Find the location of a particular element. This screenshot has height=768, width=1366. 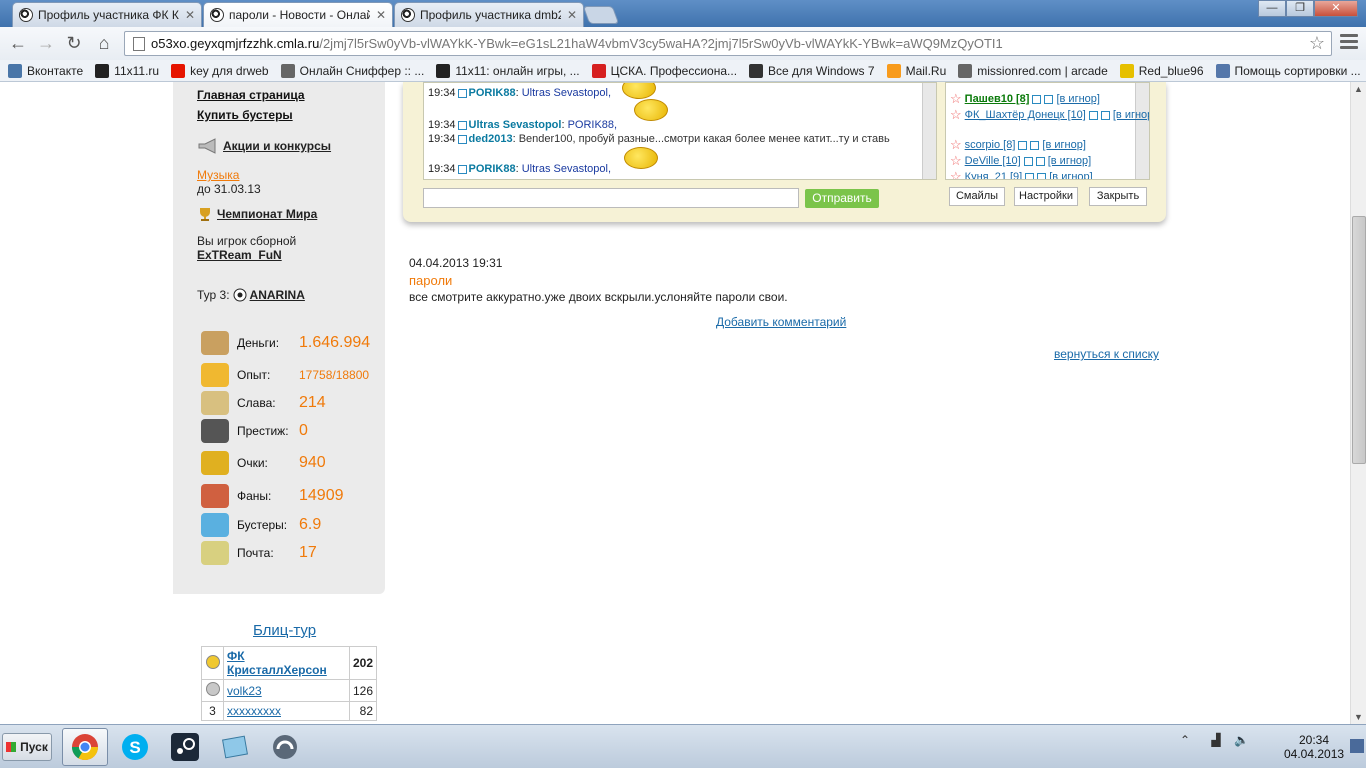

bookmark-item: Все для Windows 7 is located at coordinates (812, 70).